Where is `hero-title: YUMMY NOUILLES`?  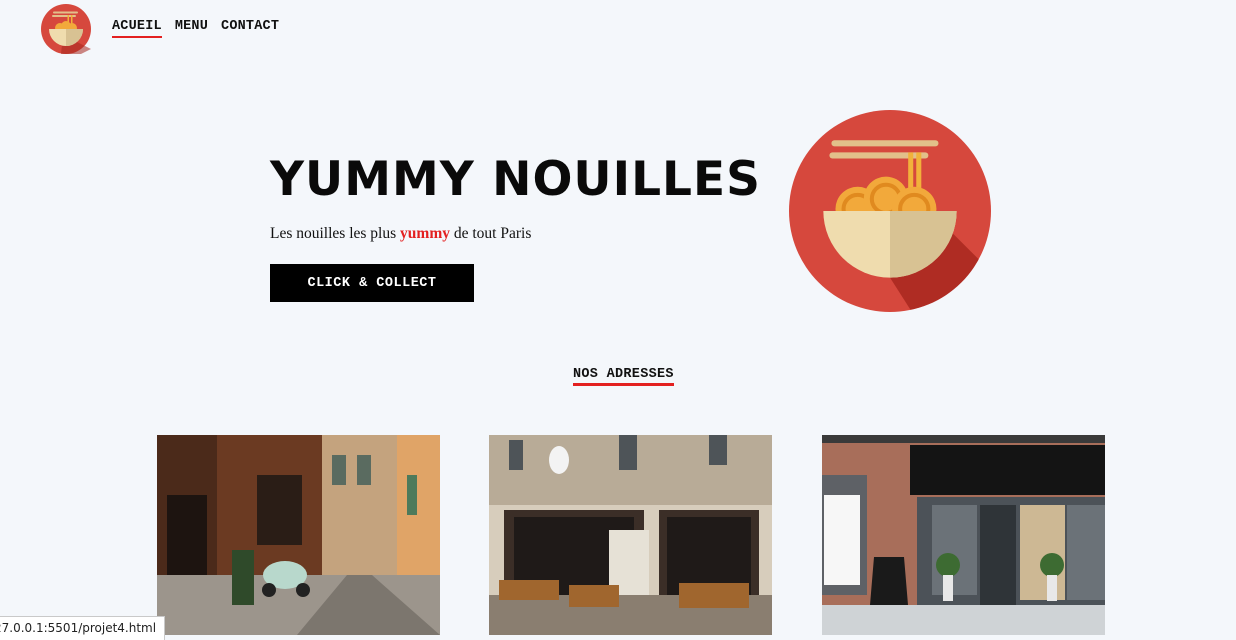 hero-title: YUMMY NOUILLES is located at coordinates (515, 179).